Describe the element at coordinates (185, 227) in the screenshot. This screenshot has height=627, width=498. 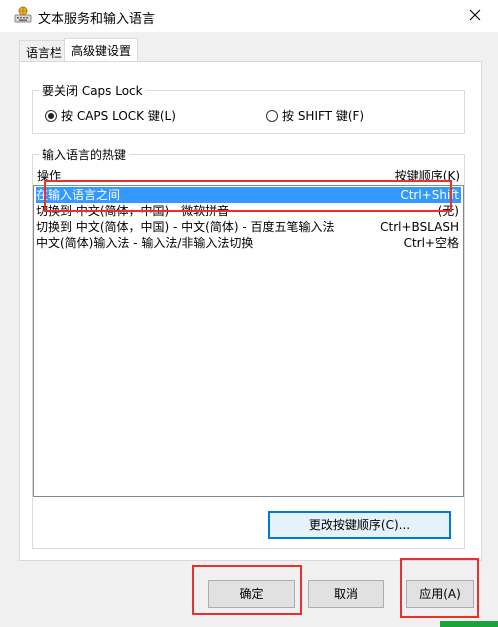
I see `hotkey-action: 切换到 中文(简体，中国) - 中文(简体) - 百度五笔输入法` at that location.